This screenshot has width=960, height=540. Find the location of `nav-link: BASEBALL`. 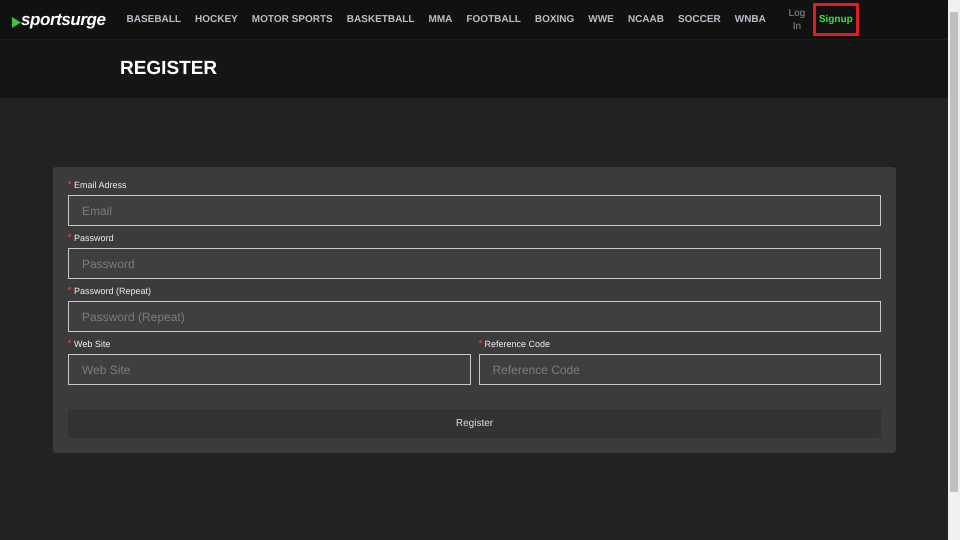

nav-link: BASEBALL is located at coordinates (154, 19).